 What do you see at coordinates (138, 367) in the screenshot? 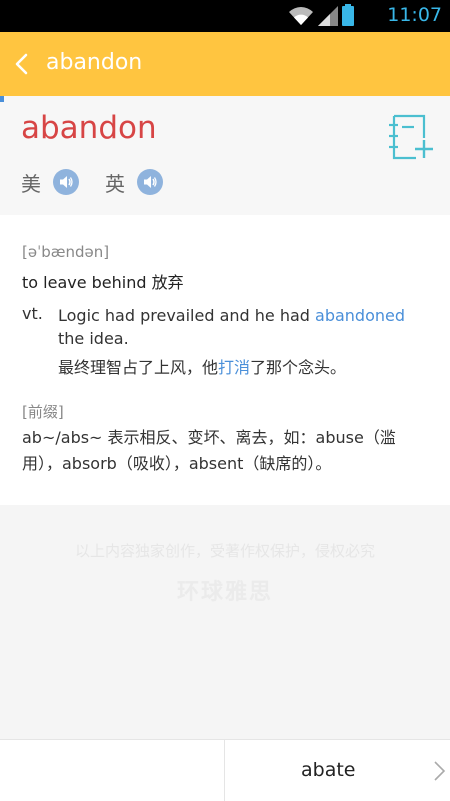
I see `example-zh-before: 最终理智占了上风，他` at bounding box center [138, 367].